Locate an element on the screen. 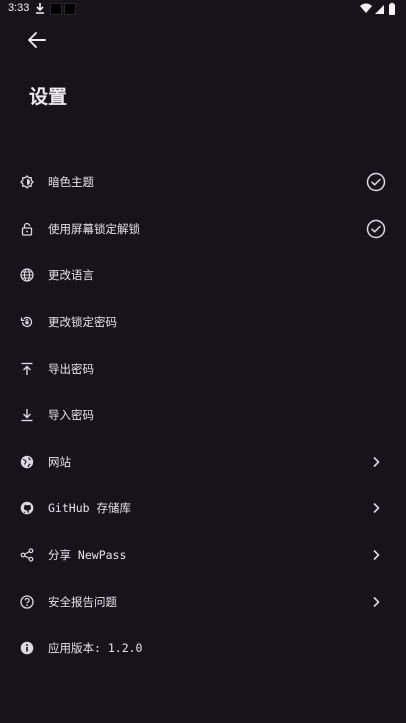 Image resolution: width=406 pixels, height=723 pixels. system-status-icons is located at coordinates (378, 9).